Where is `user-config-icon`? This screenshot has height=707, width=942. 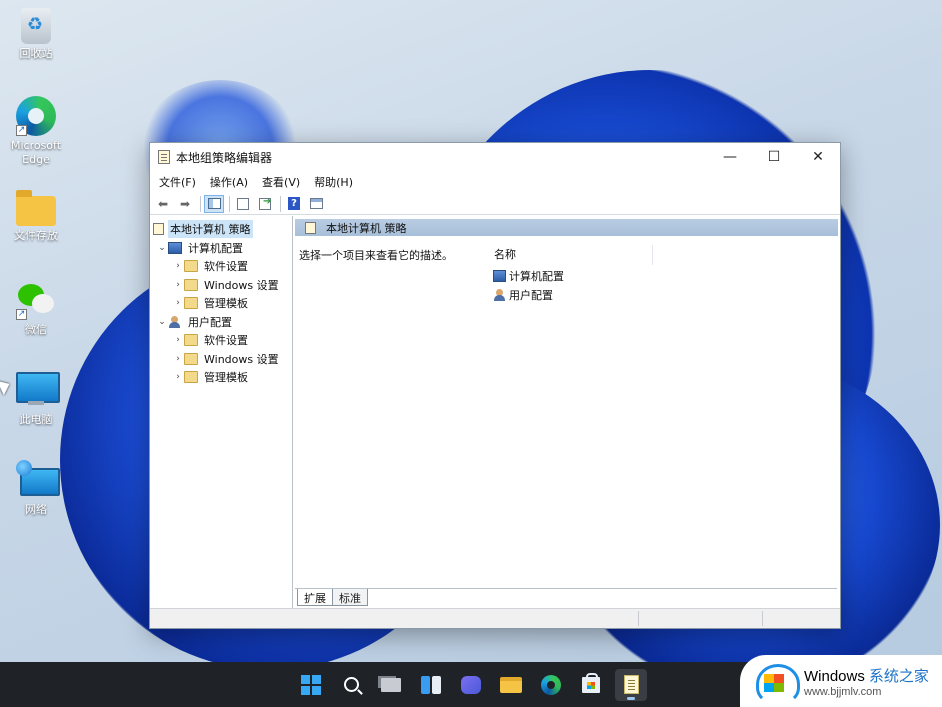
user-config-icon is located at coordinates (499, 294).